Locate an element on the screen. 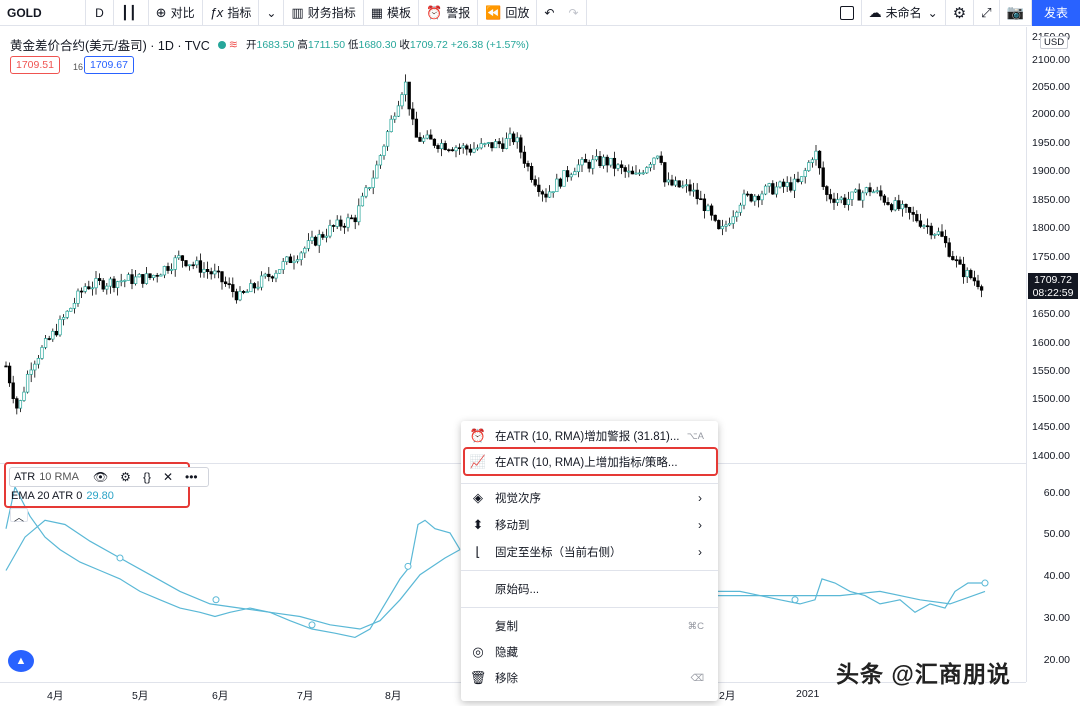  price-axis-label: 1900.00 is located at coordinates (1051, 171).